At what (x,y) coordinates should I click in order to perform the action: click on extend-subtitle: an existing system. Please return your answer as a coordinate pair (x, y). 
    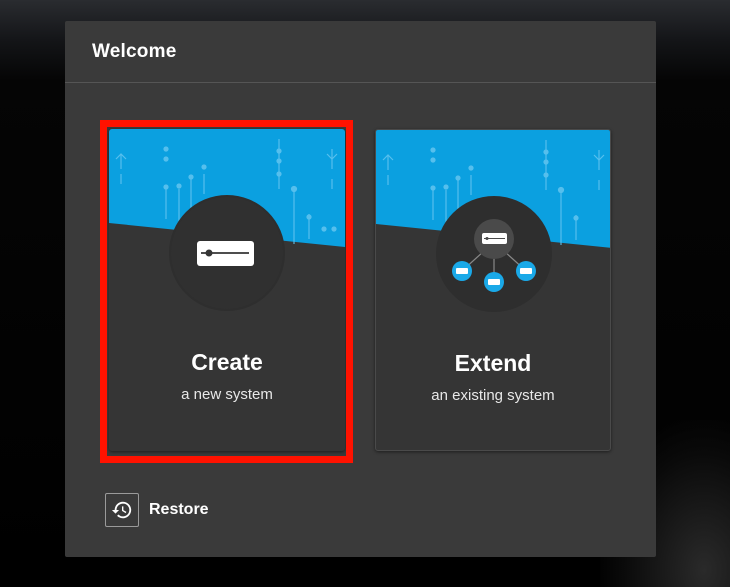
    Looking at the image, I should click on (493, 395).